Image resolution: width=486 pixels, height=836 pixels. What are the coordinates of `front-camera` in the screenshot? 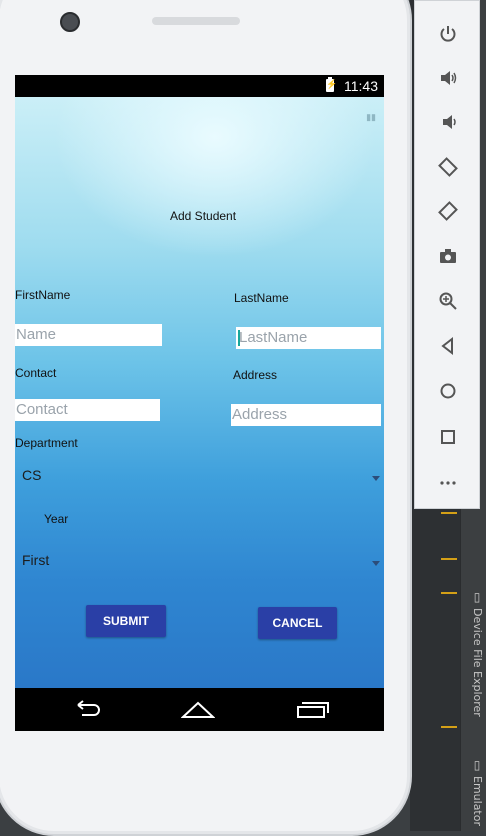 It's located at (70, 22).